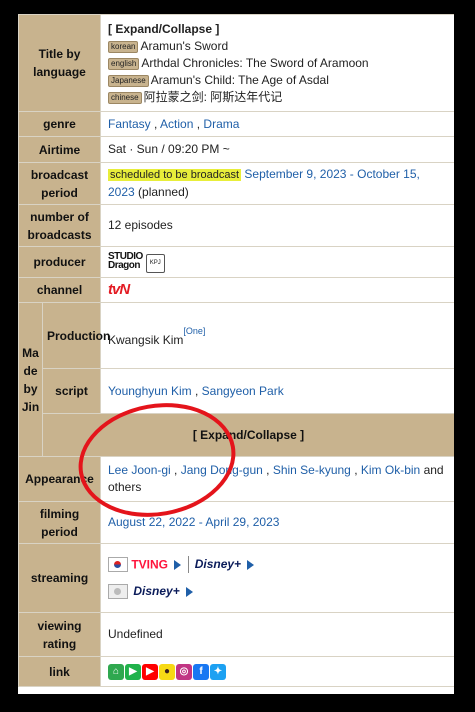 The image size is (475, 712). What do you see at coordinates (390, 470) in the screenshot?
I see `cast-link: Kim Ok-bin` at bounding box center [390, 470].